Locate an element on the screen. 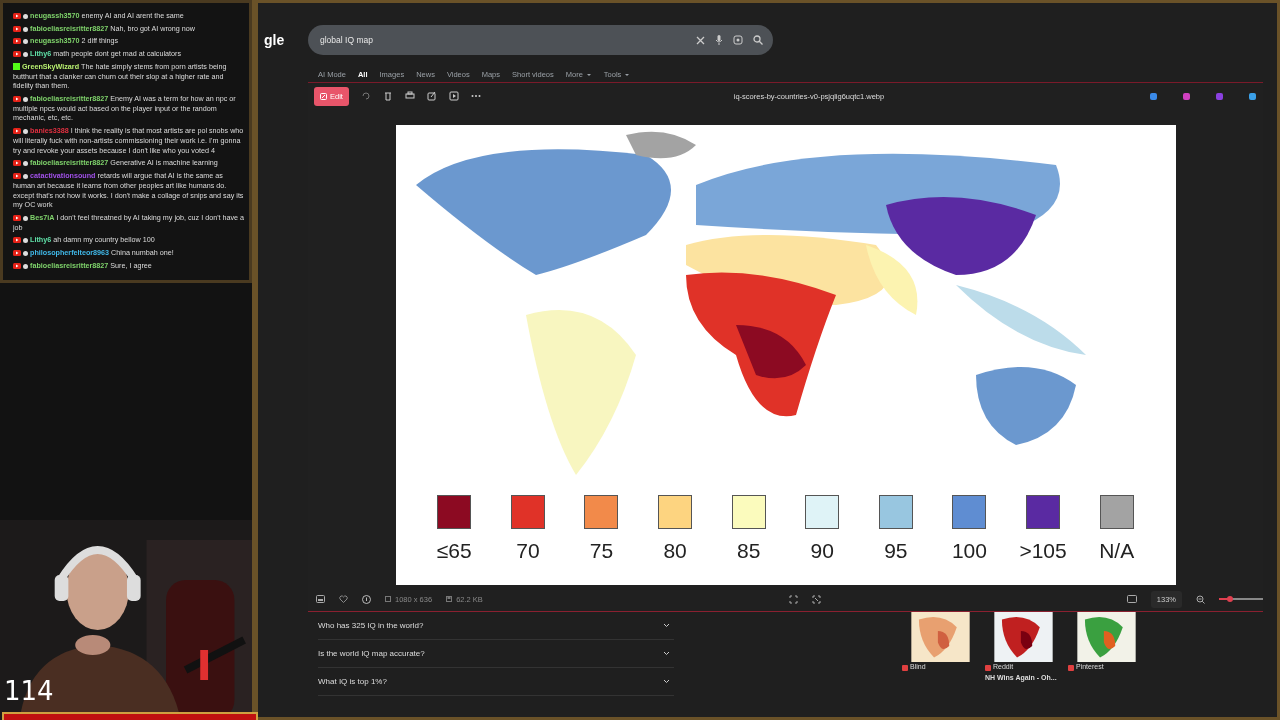 This screenshot has height=720, width=1280. disk-icon is located at coordinates (449, 599).